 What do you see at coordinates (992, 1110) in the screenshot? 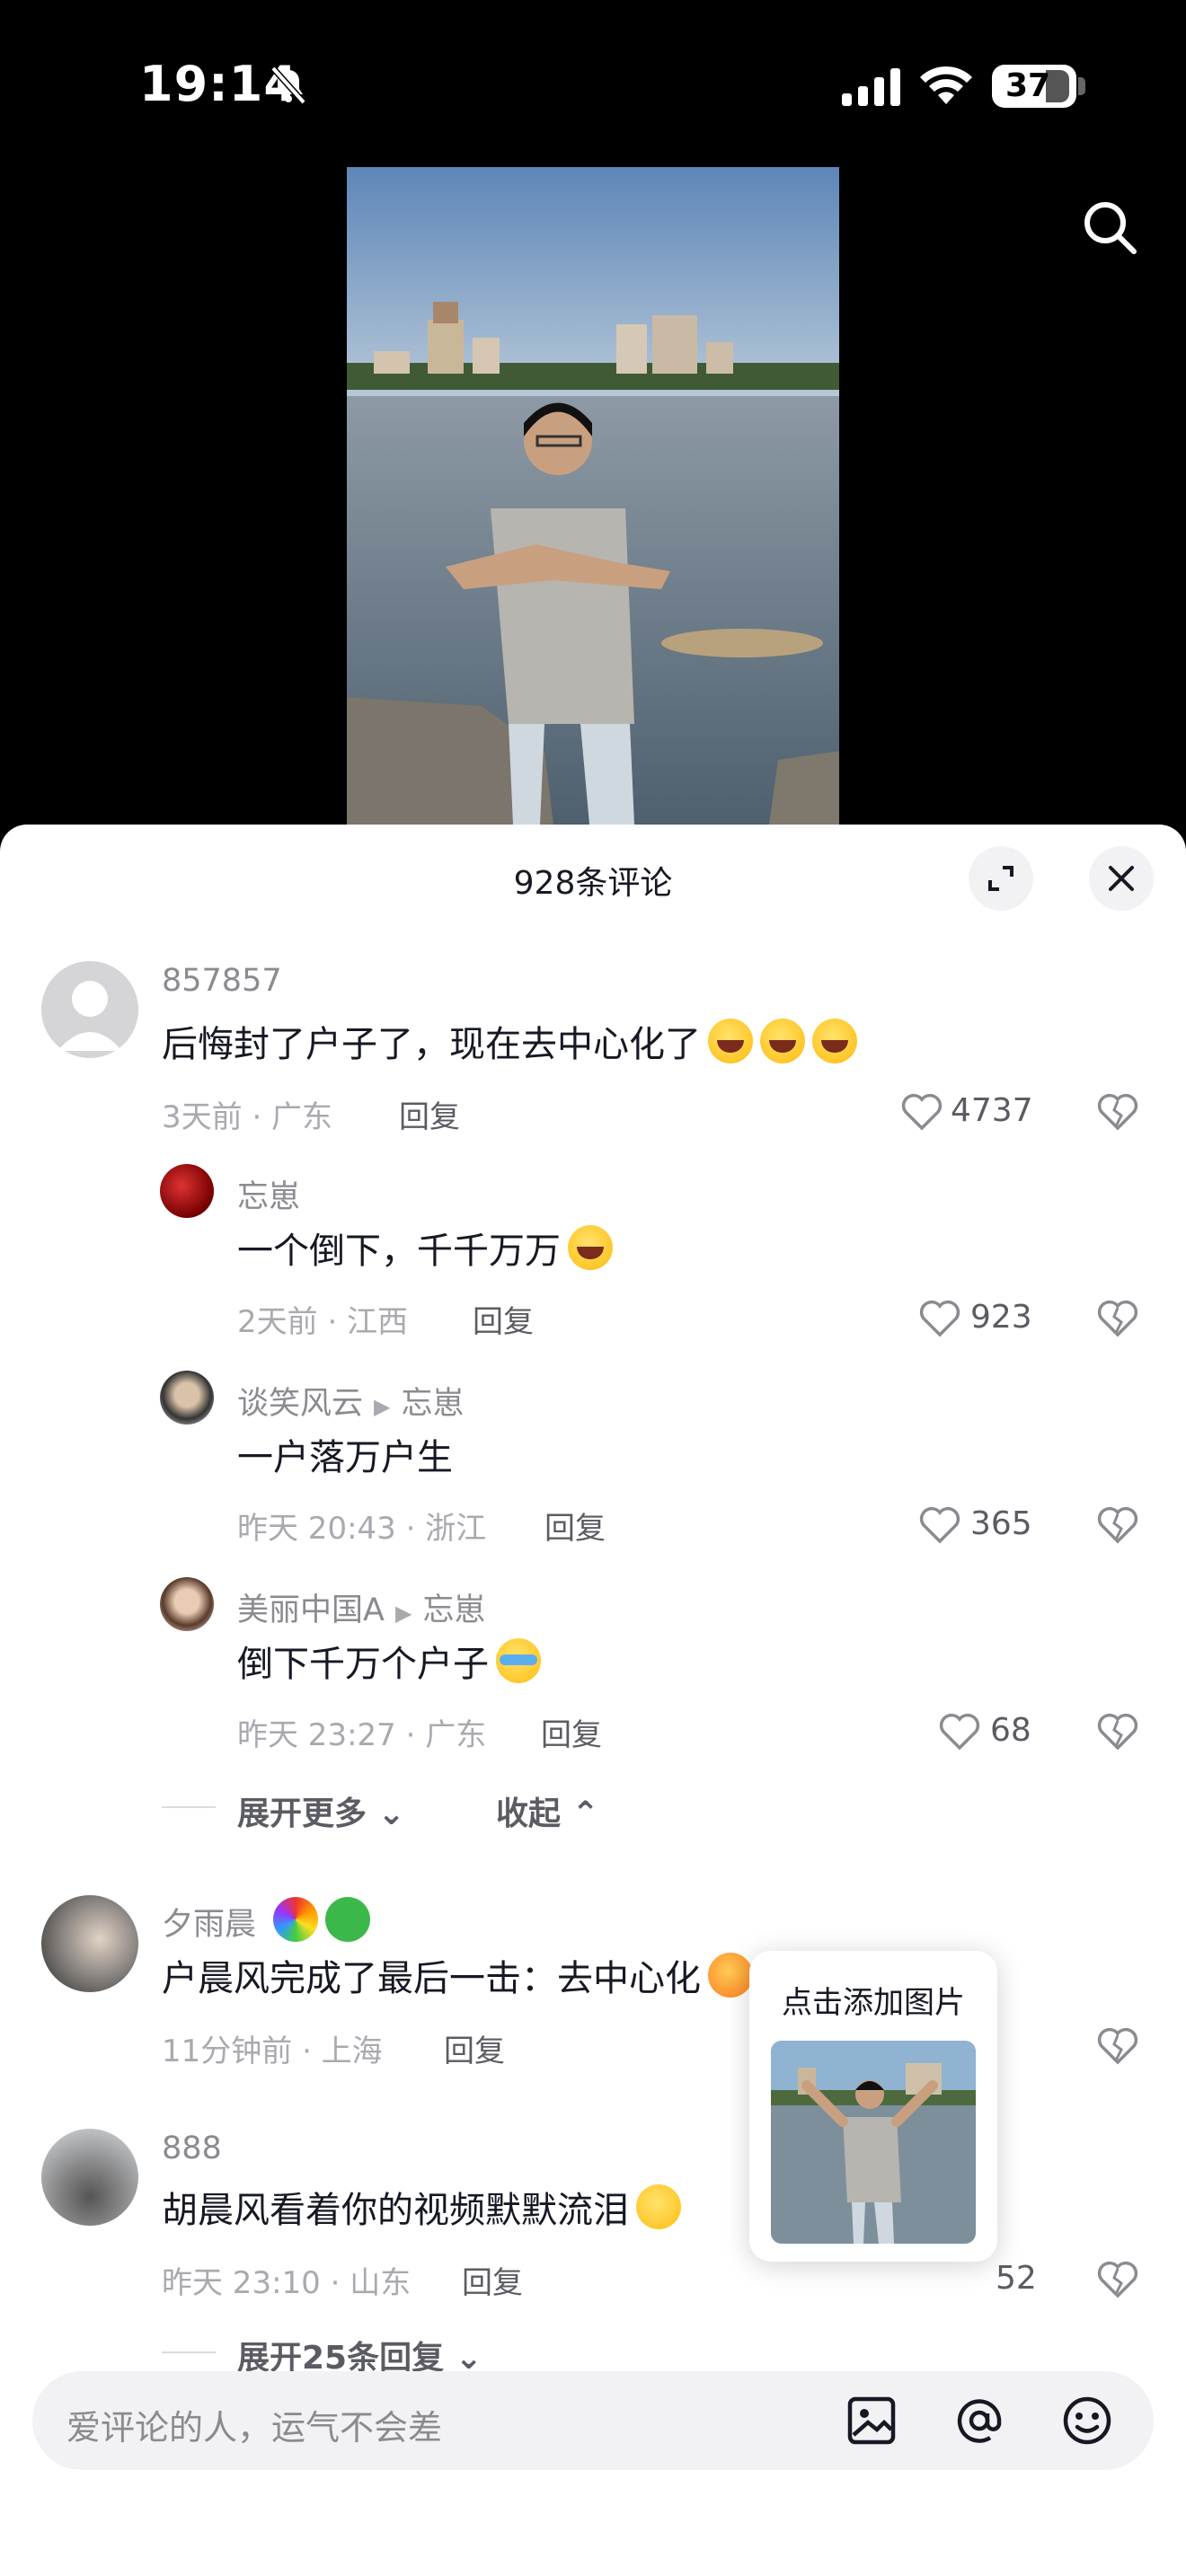
I see `like-count: 4737` at bounding box center [992, 1110].